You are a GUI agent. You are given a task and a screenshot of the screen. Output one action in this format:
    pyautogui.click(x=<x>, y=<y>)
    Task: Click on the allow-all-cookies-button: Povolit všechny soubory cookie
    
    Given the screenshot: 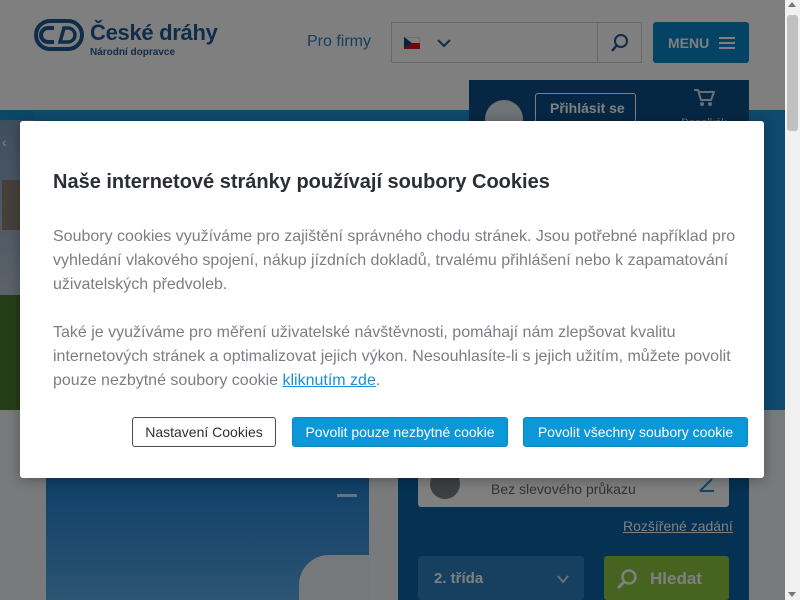 What is the action you would take?
    pyautogui.click(x=635, y=432)
    